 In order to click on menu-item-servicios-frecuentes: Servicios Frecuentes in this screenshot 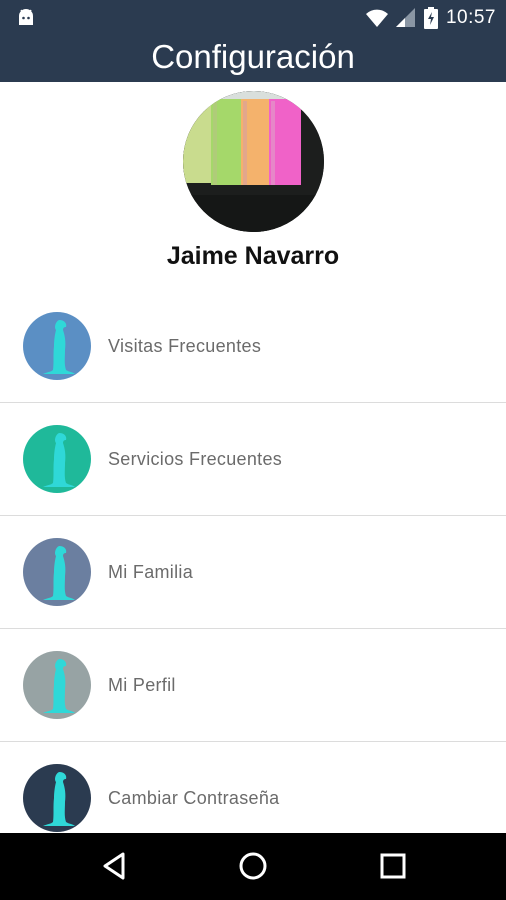, I will do `click(253, 459)`.